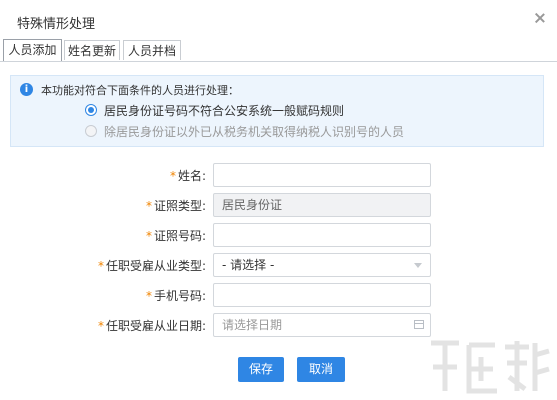 The height and width of the screenshot is (400, 557). What do you see at coordinates (32, 50) in the screenshot?
I see `tab-add-person: 人员添加` at bounding box center [32, 50].